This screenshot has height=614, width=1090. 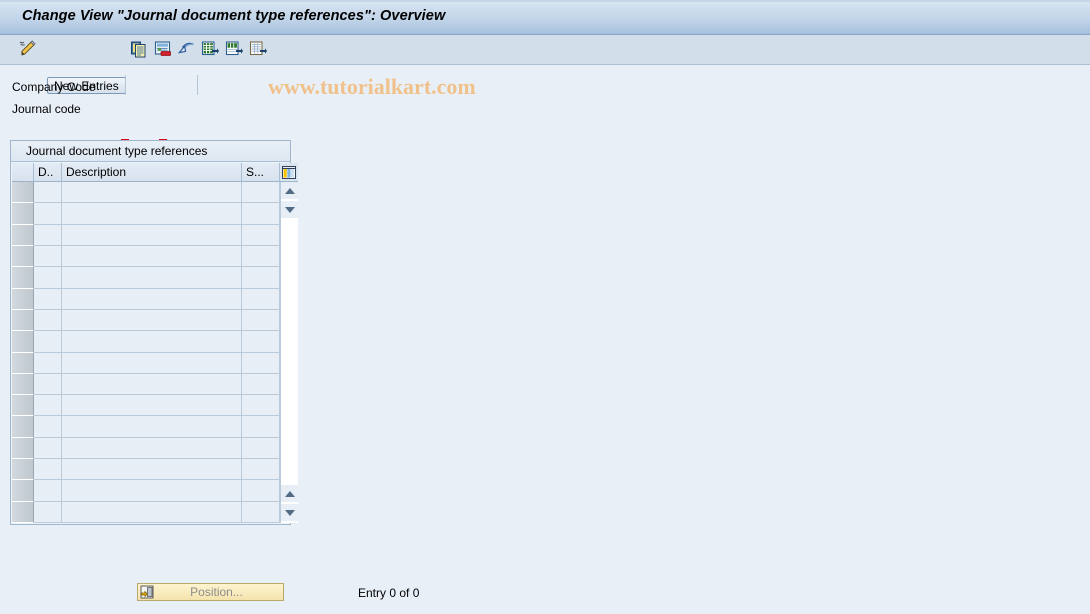 I want to click on deselect-all-icon, so click(x=258, y=49).